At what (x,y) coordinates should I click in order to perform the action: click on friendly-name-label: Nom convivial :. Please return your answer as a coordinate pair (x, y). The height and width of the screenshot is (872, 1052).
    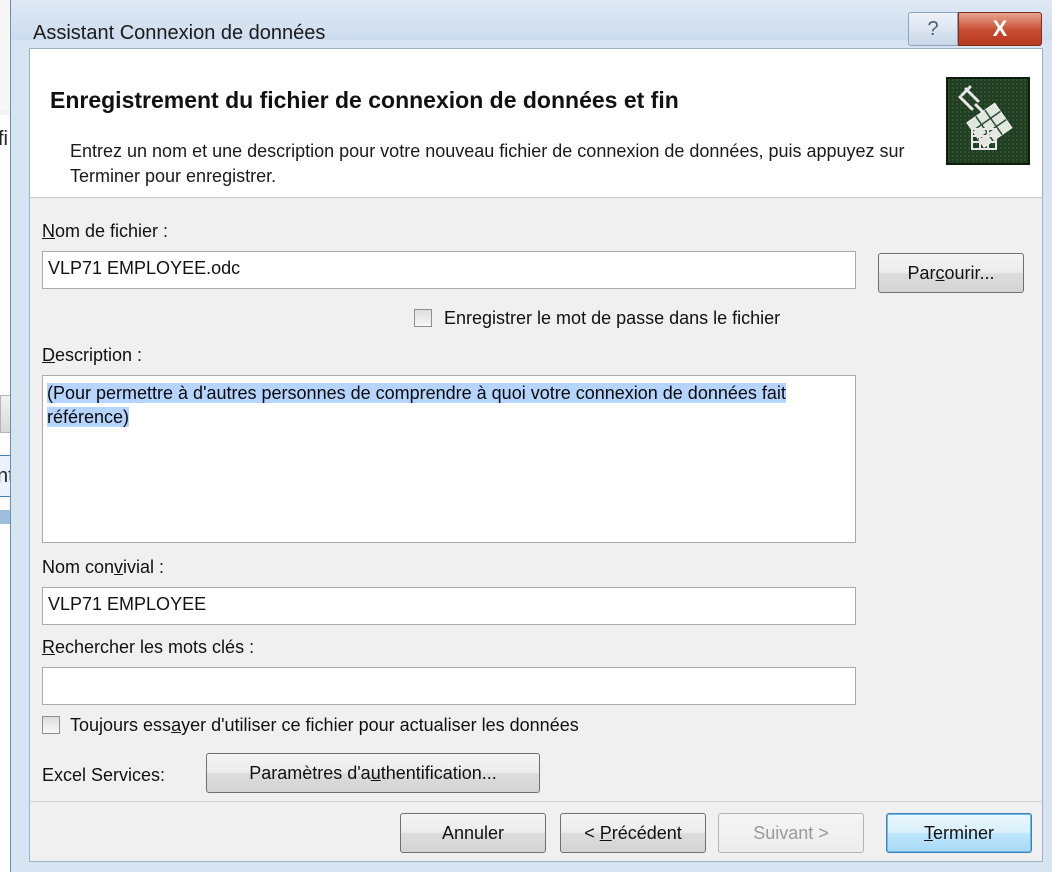
    Looking at the image, I should click on (103, 567).